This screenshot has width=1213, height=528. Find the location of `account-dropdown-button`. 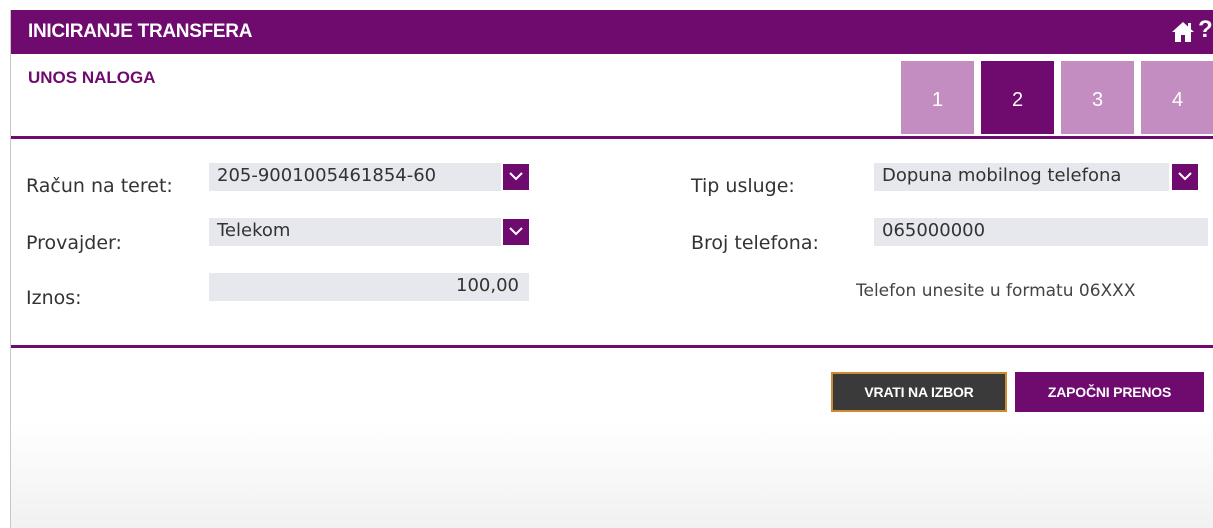

account-dropdown-button is located at coordinates (516, 177).